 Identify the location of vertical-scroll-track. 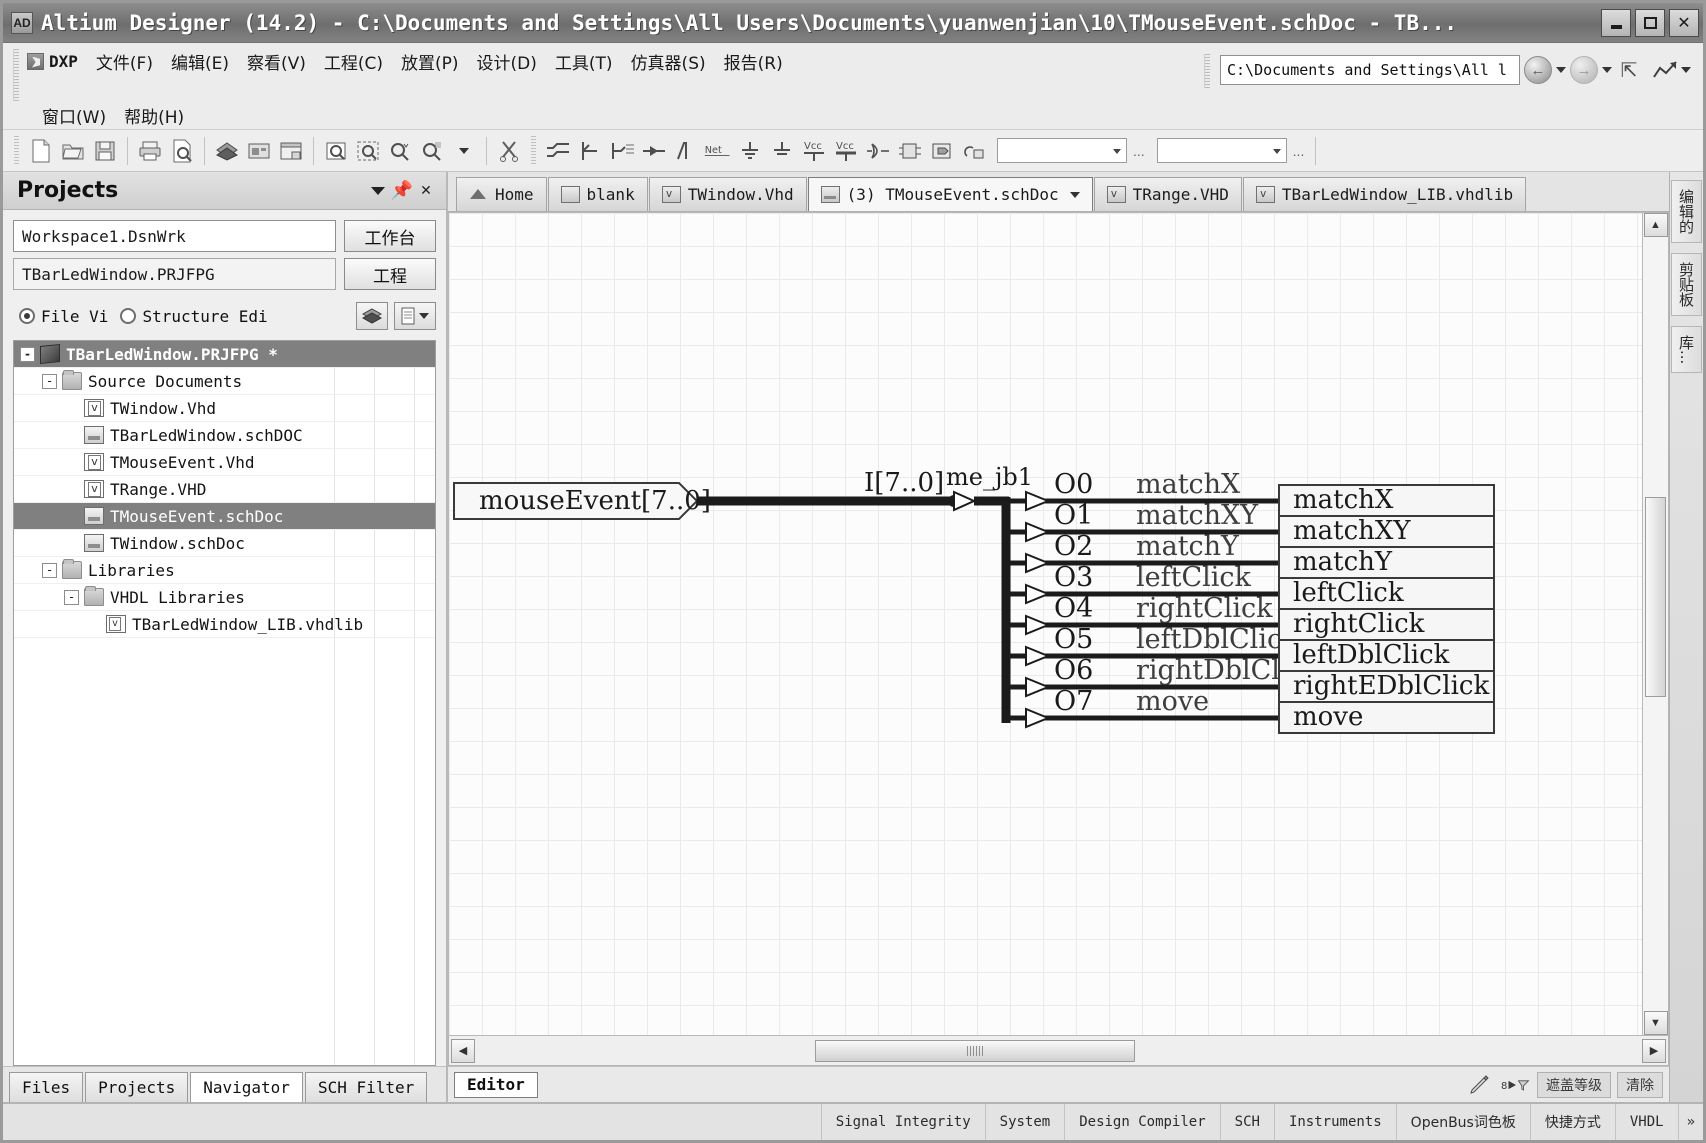
(1655, 624).